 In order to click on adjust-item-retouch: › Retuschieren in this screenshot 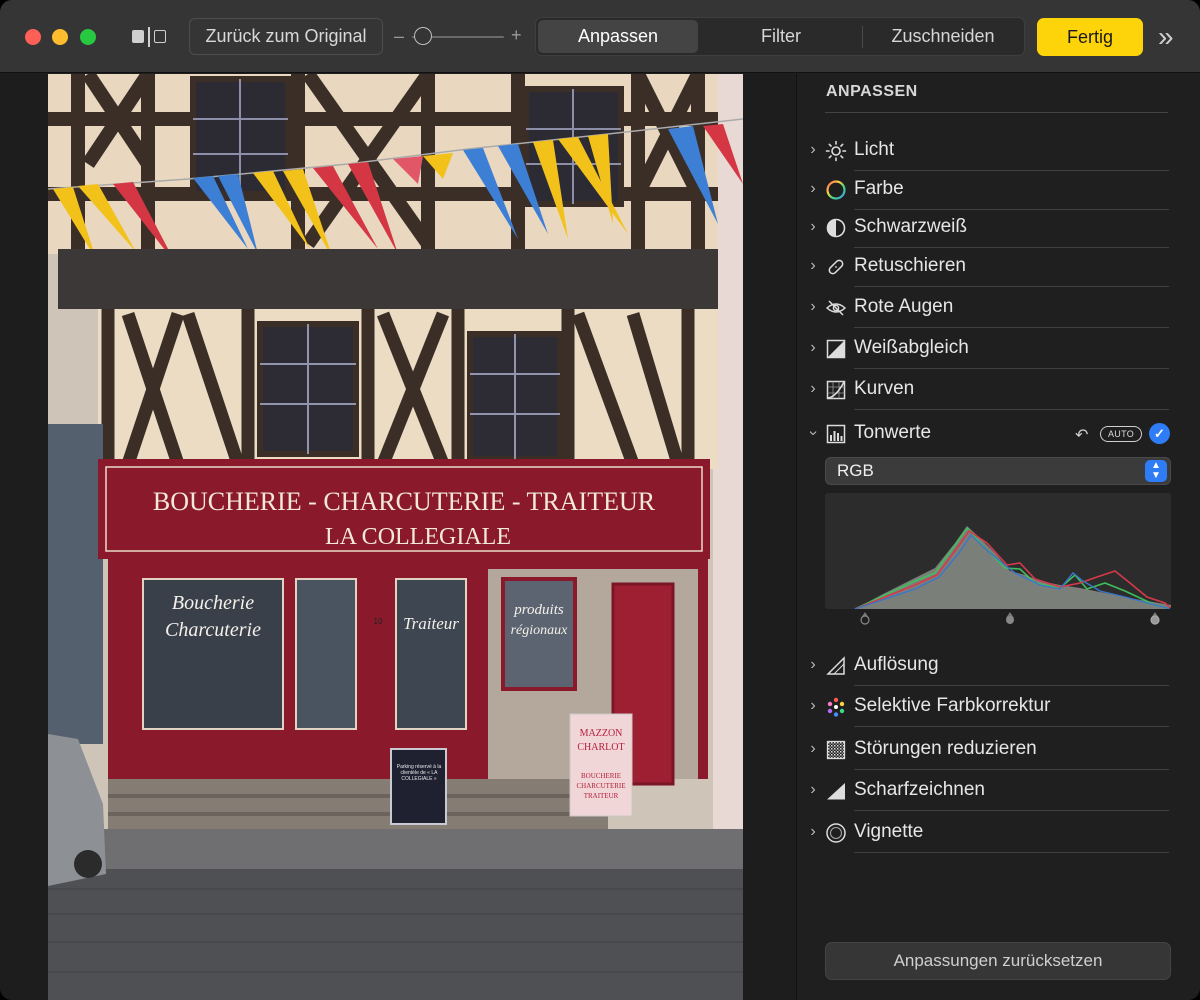, I will do `click(998, 267)`.